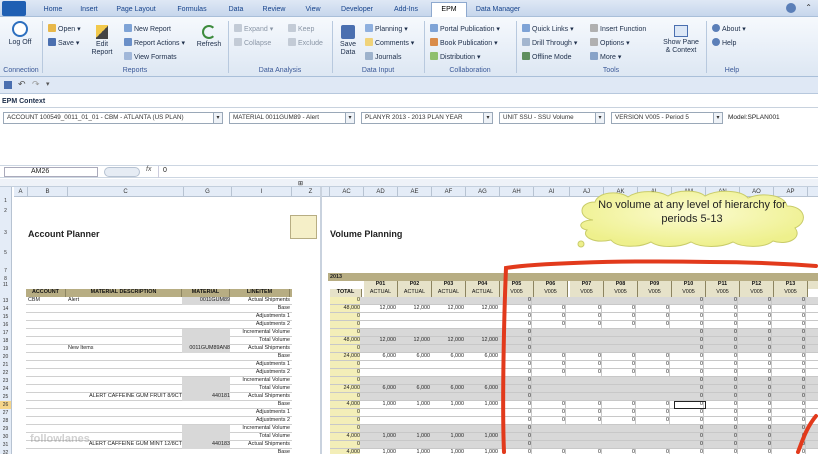 The height and width of the screenshot is (454, 818). What do you see at coordinates (381, 192) in the screenshot?
I see `column-header: AD` at bounding box center [381, 192].